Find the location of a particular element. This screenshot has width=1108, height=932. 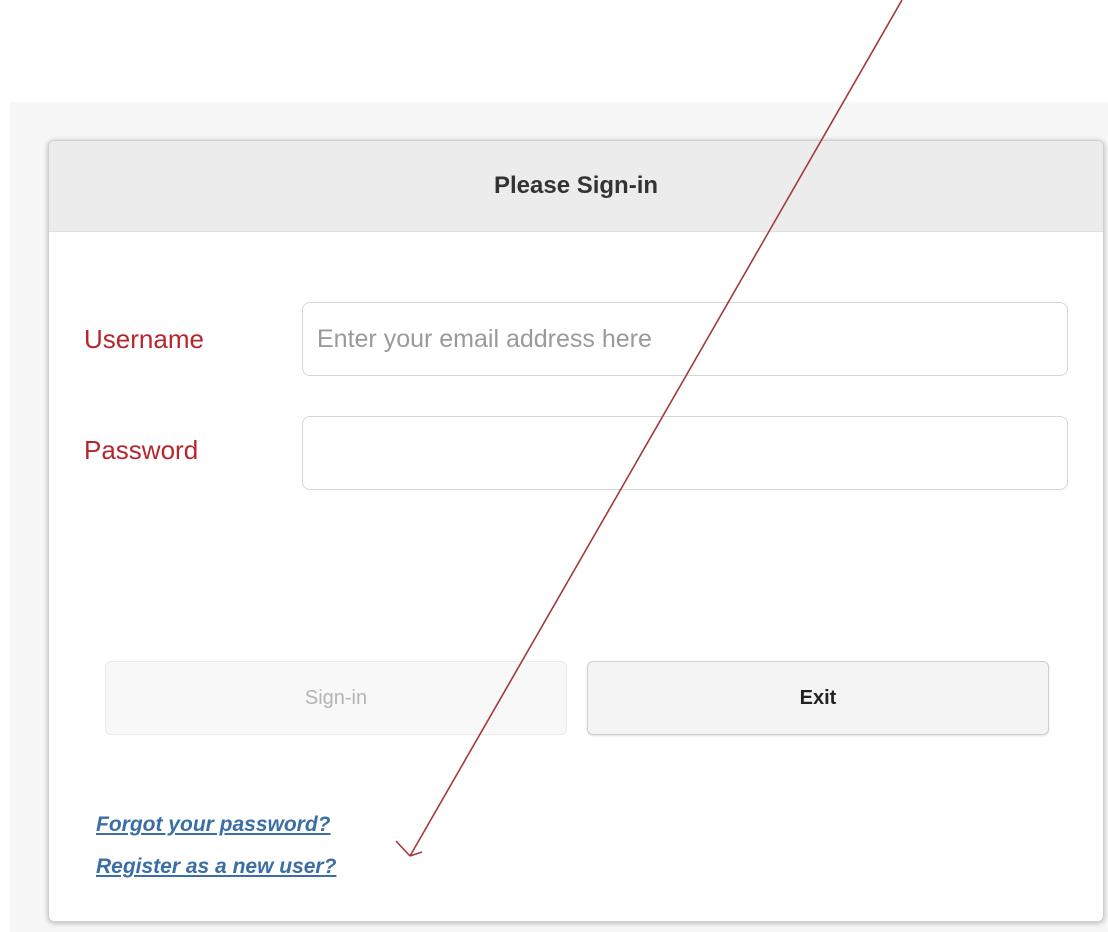

username-label: Username is located at coordinates (144, 339).